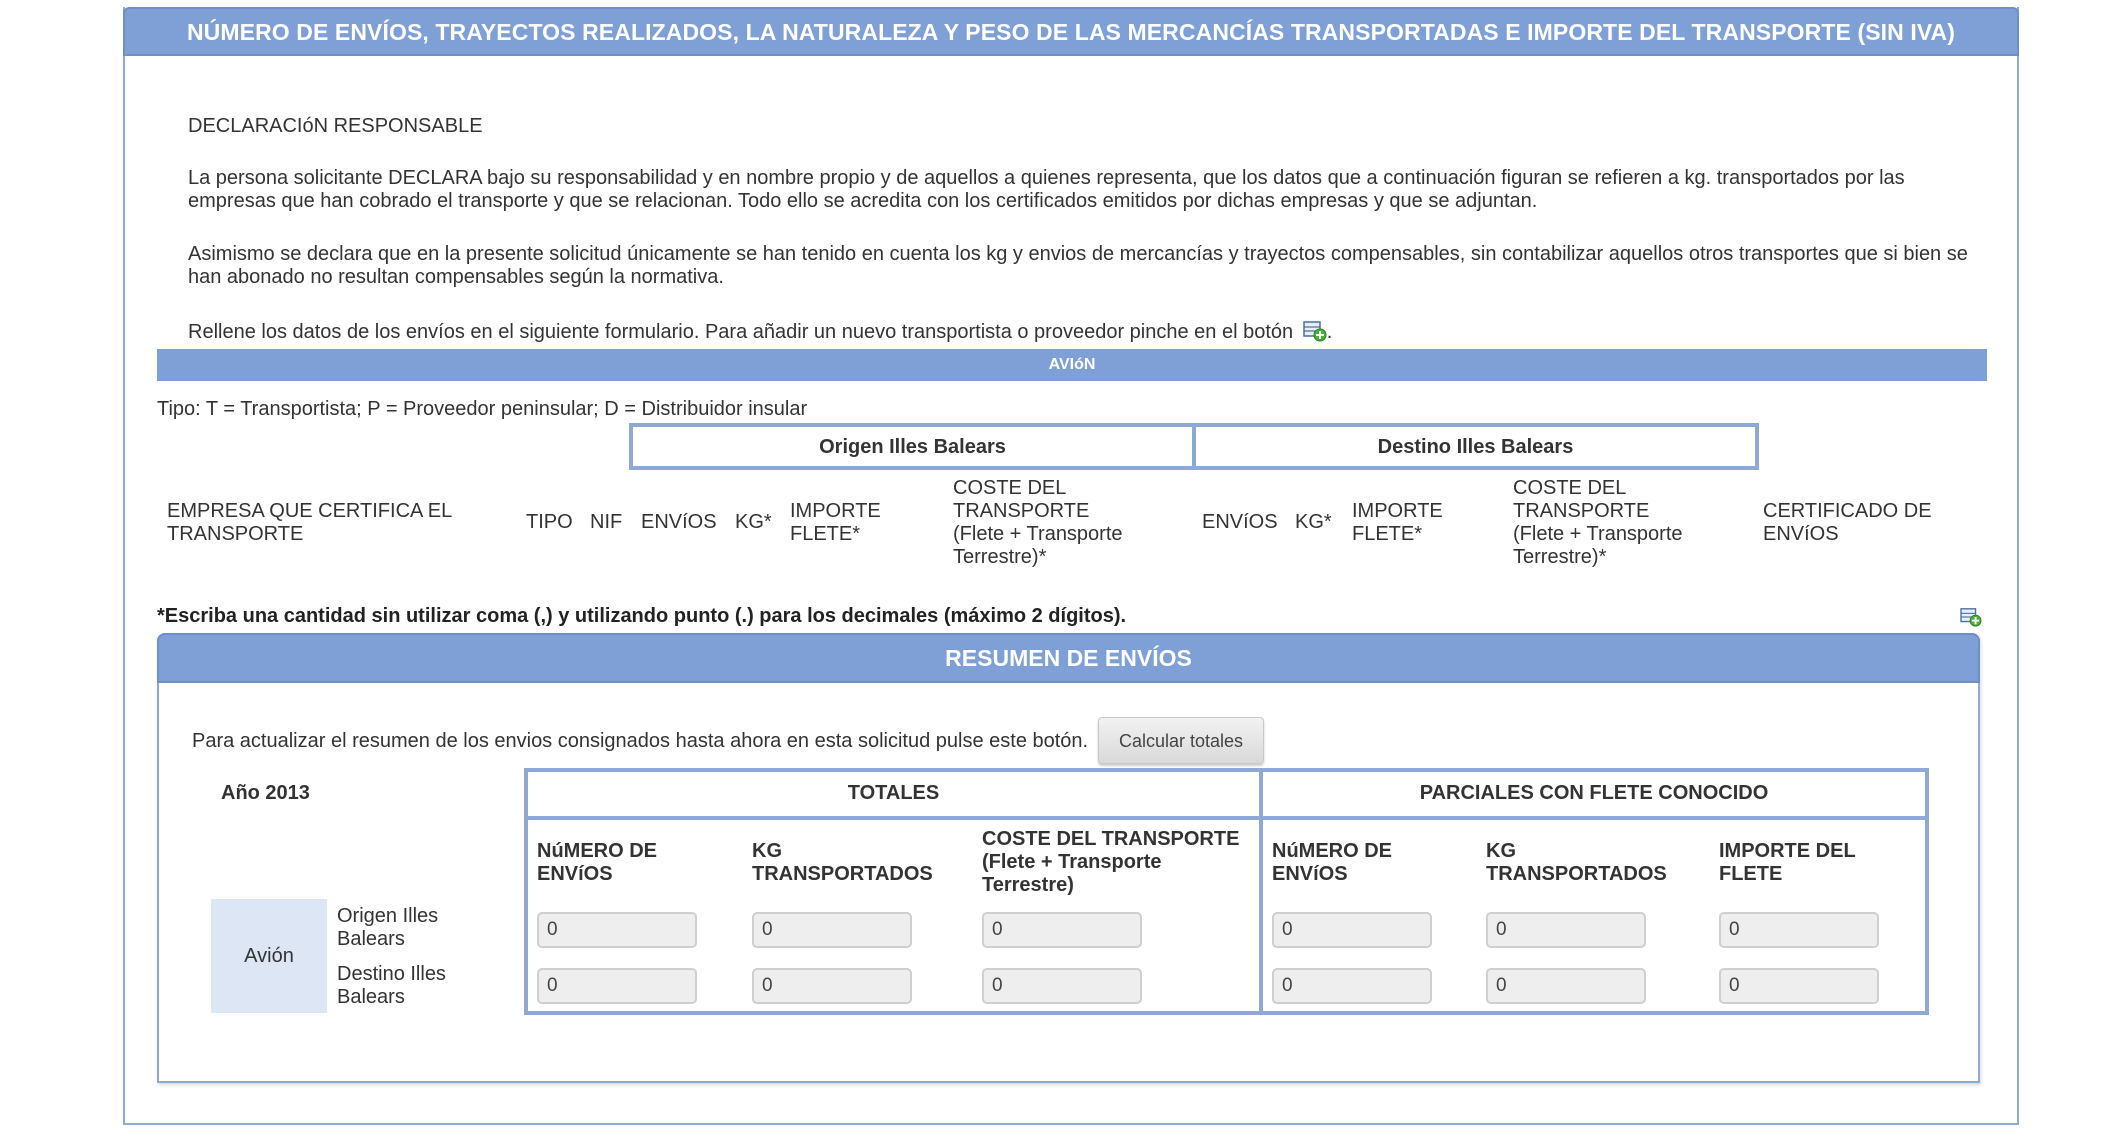 This screenshot has width=2126, height=1136. I want to click on origen-coste-totales-field, so click(1062, 930).